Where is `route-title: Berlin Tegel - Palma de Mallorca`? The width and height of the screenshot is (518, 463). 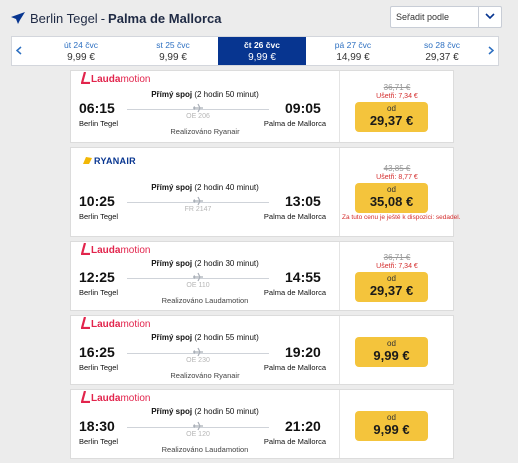 route-title: Berlin Tegel - Palma de Mallorca is located at coordinates (126, 18).